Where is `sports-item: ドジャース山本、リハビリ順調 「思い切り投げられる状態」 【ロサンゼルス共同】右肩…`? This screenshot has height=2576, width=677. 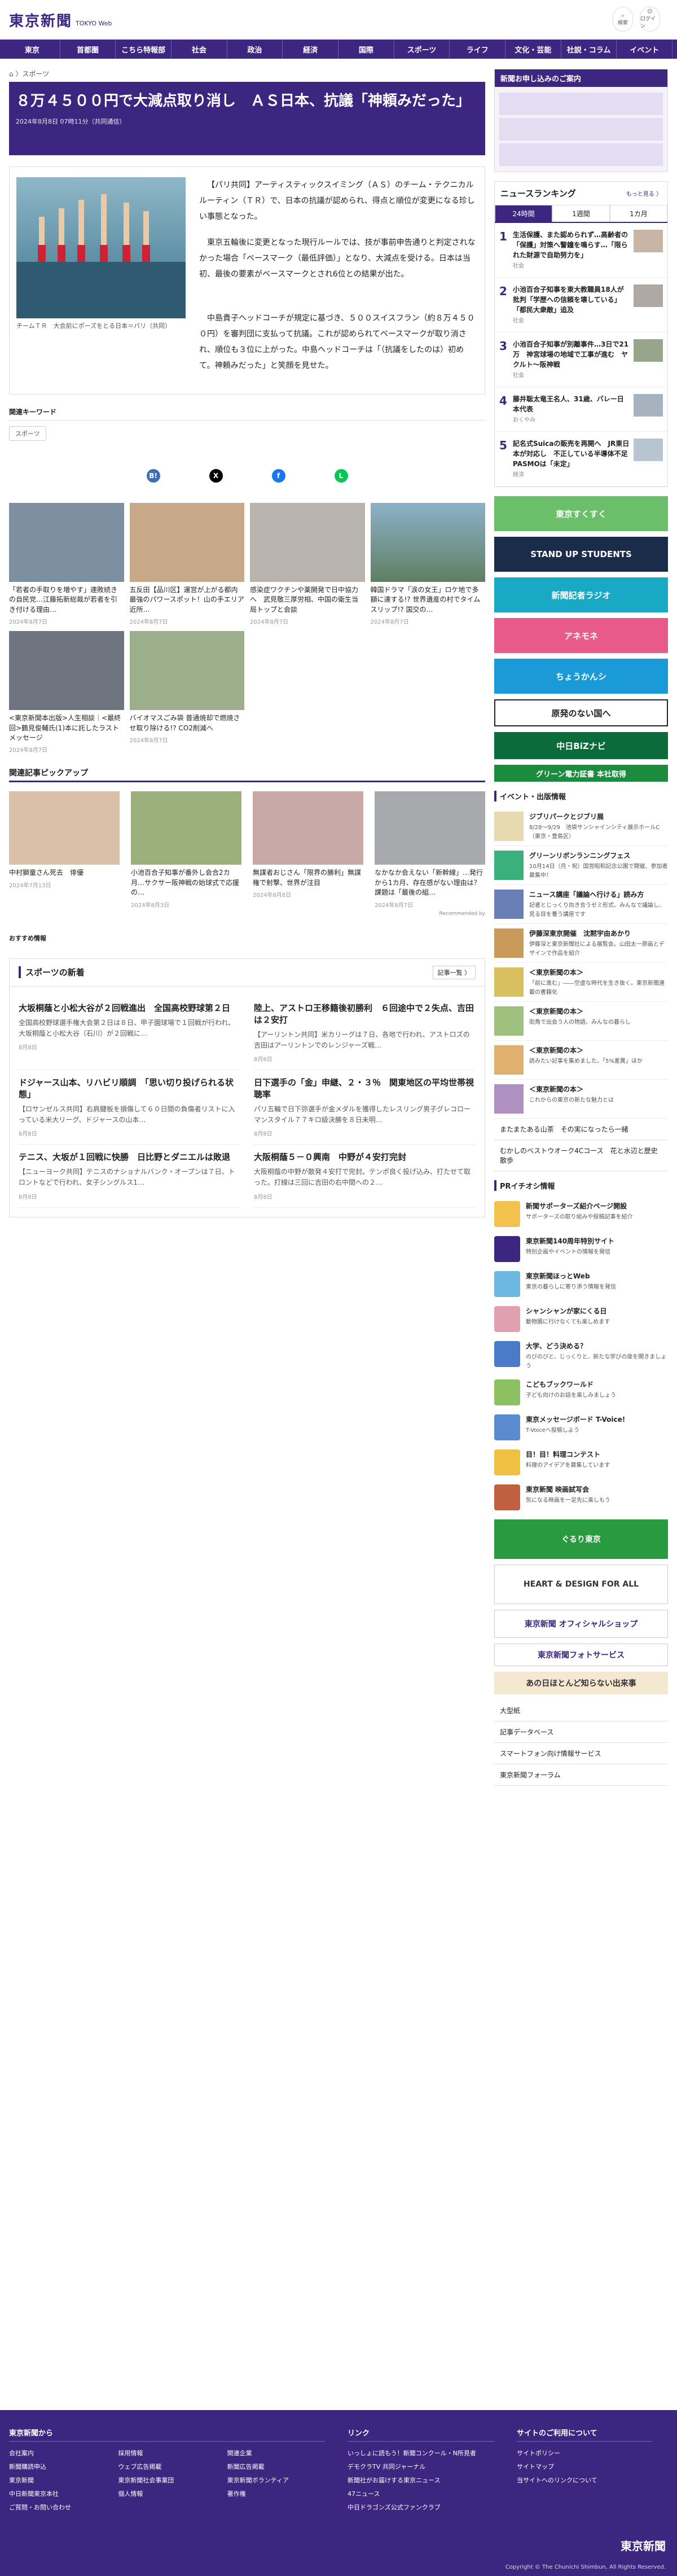
sports-item: ドジャース山本、リハビリ順調 「思い切り投げられる状態」 【ロサンゼルス共同】右肩… is located at coordinates (129, 1107).